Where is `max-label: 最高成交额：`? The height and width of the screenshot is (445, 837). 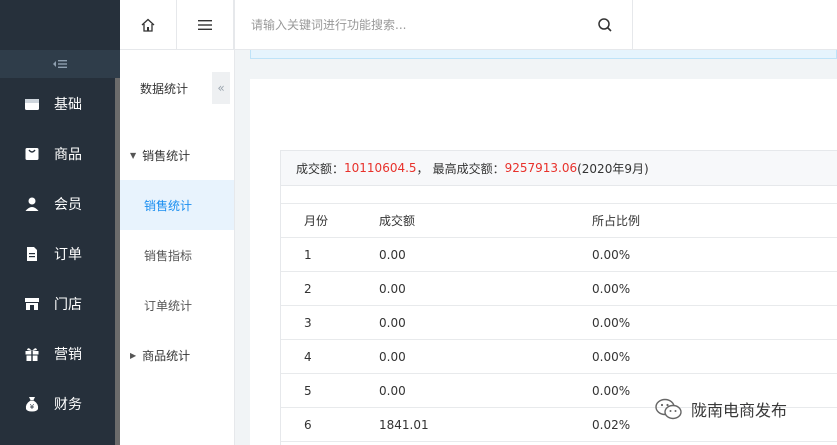 max-label: 最高成交额： is located at coordinates (468, 168).